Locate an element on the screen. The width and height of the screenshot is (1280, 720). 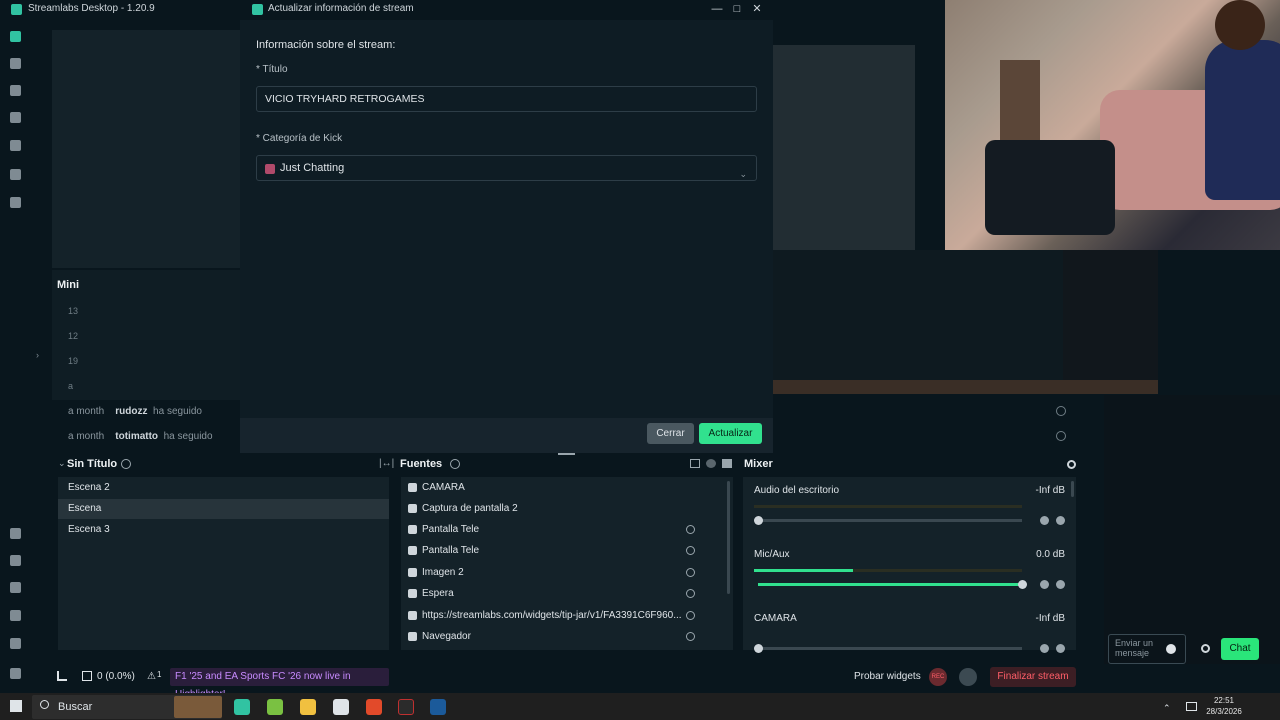
left-navigation is located at coordinates (16, 354).